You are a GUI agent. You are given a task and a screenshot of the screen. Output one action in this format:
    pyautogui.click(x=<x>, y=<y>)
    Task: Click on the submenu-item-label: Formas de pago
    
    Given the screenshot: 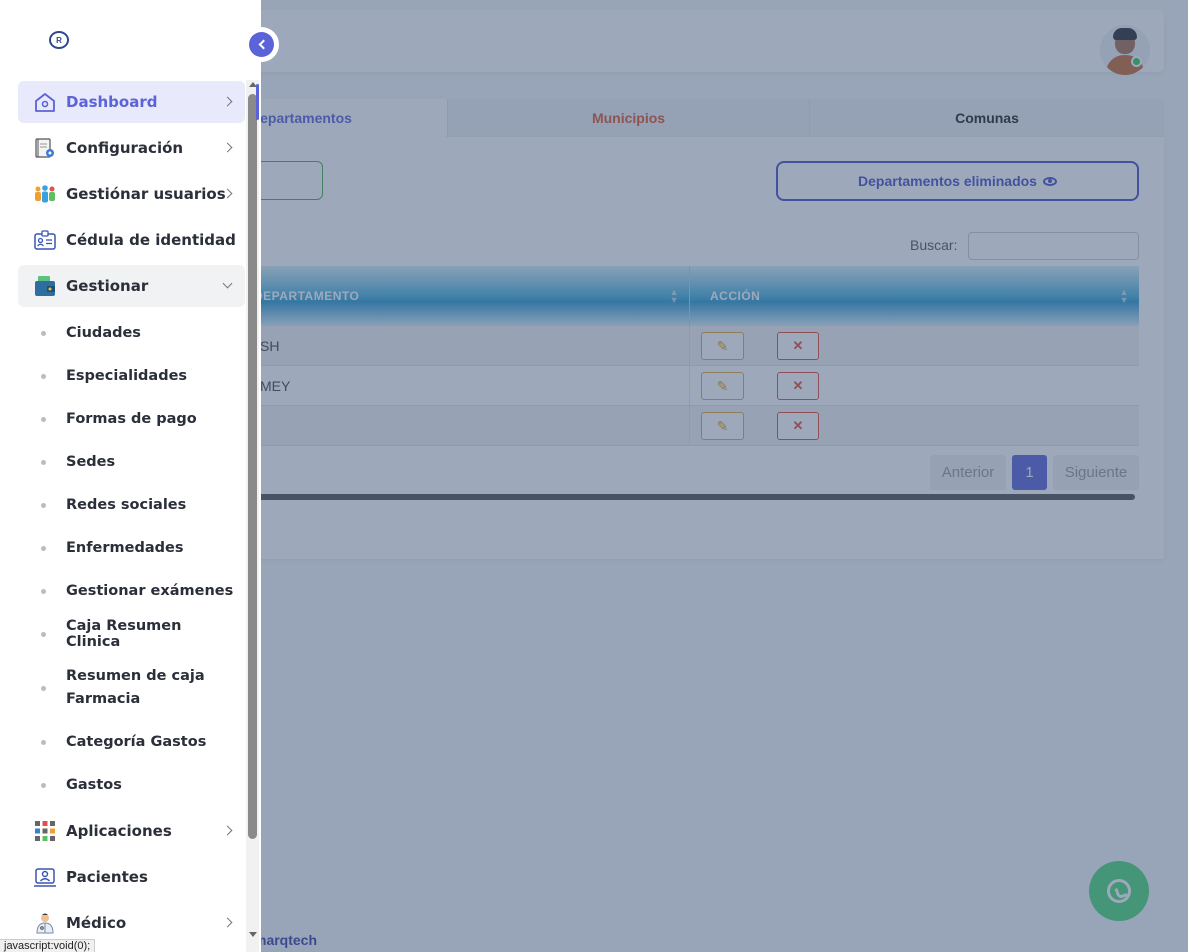 What is the action you would take?
    pyautogui.click(x=131, y=418)
    